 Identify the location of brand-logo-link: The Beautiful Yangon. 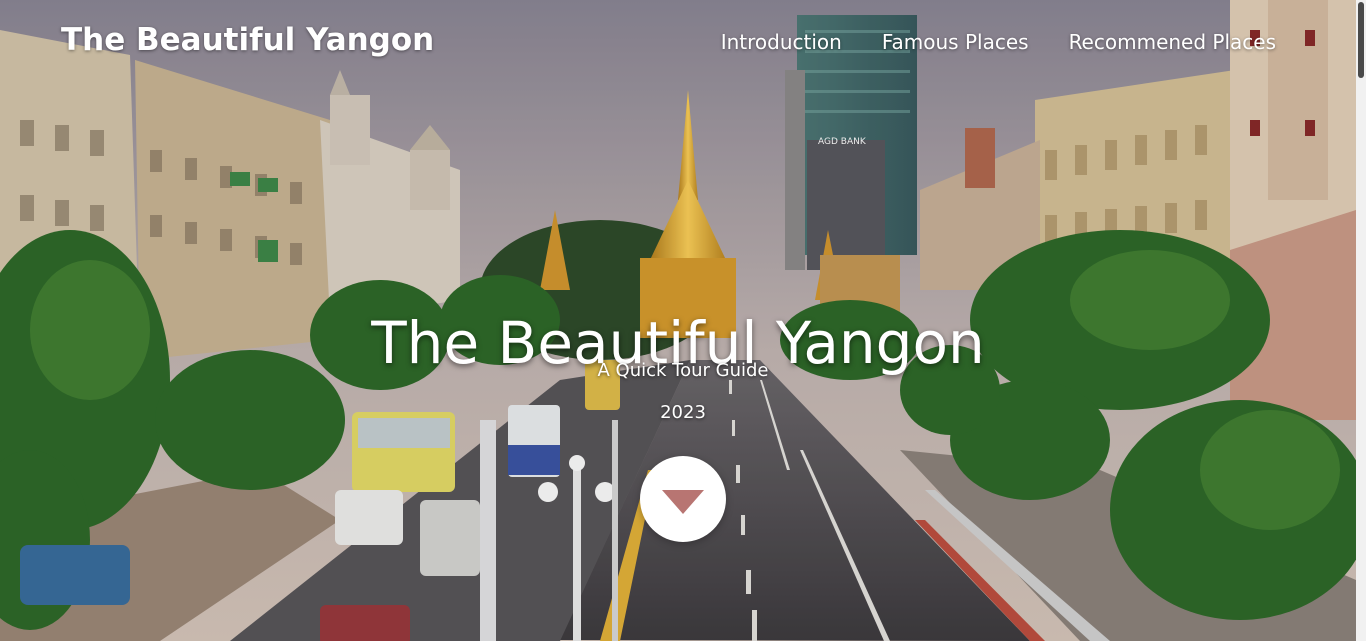
(247, 40).